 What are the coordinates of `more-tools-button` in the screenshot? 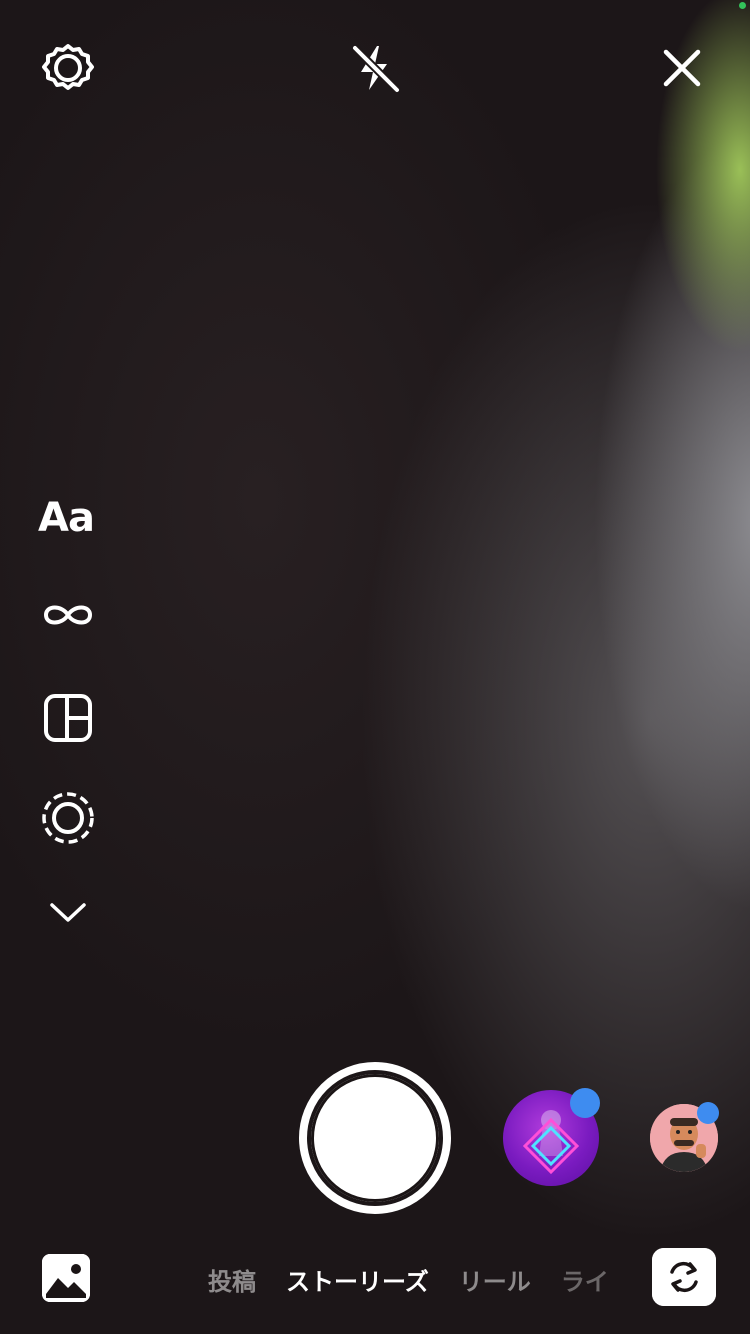 It's located at (68, 912).